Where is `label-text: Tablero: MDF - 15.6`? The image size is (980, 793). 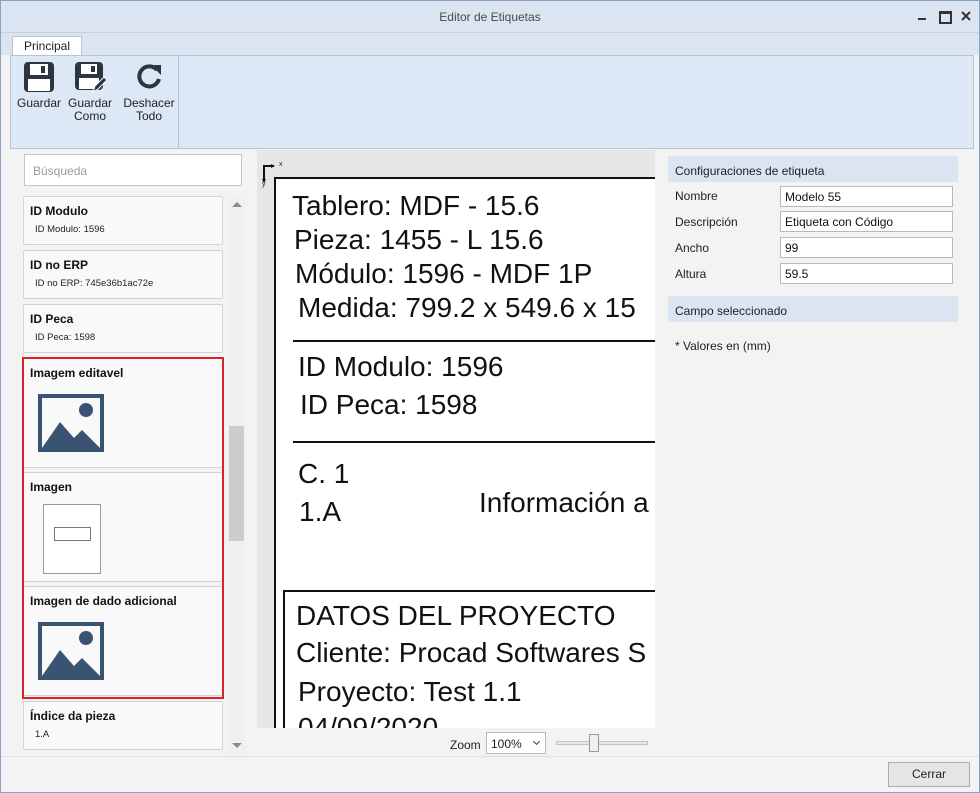
label-text: Tablero: MDF - 15.6 is located at coordinates (415, 206).